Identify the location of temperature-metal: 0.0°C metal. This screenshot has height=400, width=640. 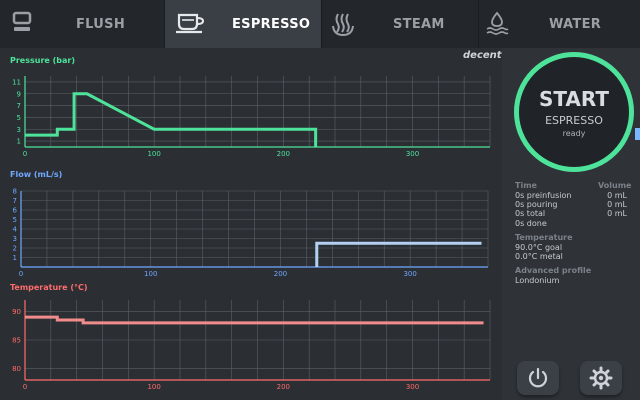
(539, 256).